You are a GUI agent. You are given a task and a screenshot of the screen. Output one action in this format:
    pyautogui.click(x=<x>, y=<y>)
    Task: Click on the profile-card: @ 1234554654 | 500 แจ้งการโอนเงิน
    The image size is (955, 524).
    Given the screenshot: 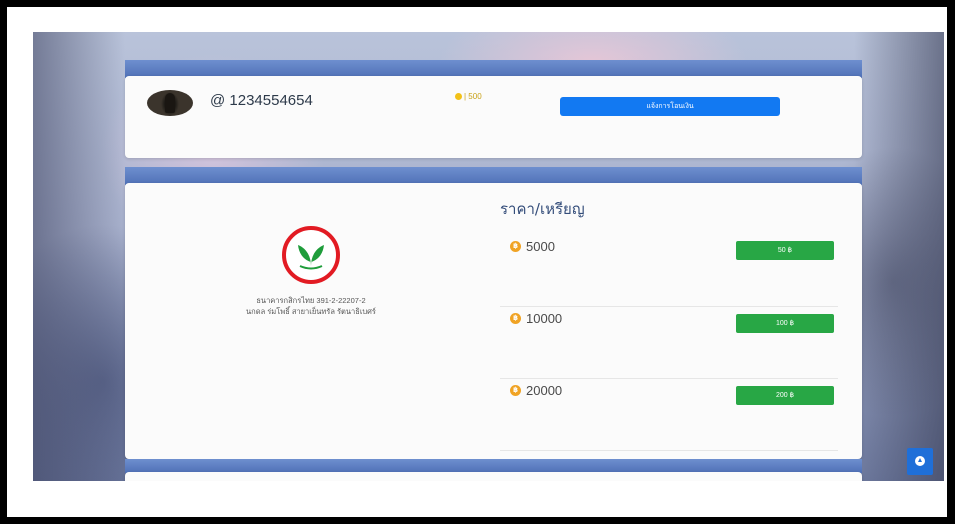 What is the action you would take?
    pyautogui.click(x=493, y=117)
    